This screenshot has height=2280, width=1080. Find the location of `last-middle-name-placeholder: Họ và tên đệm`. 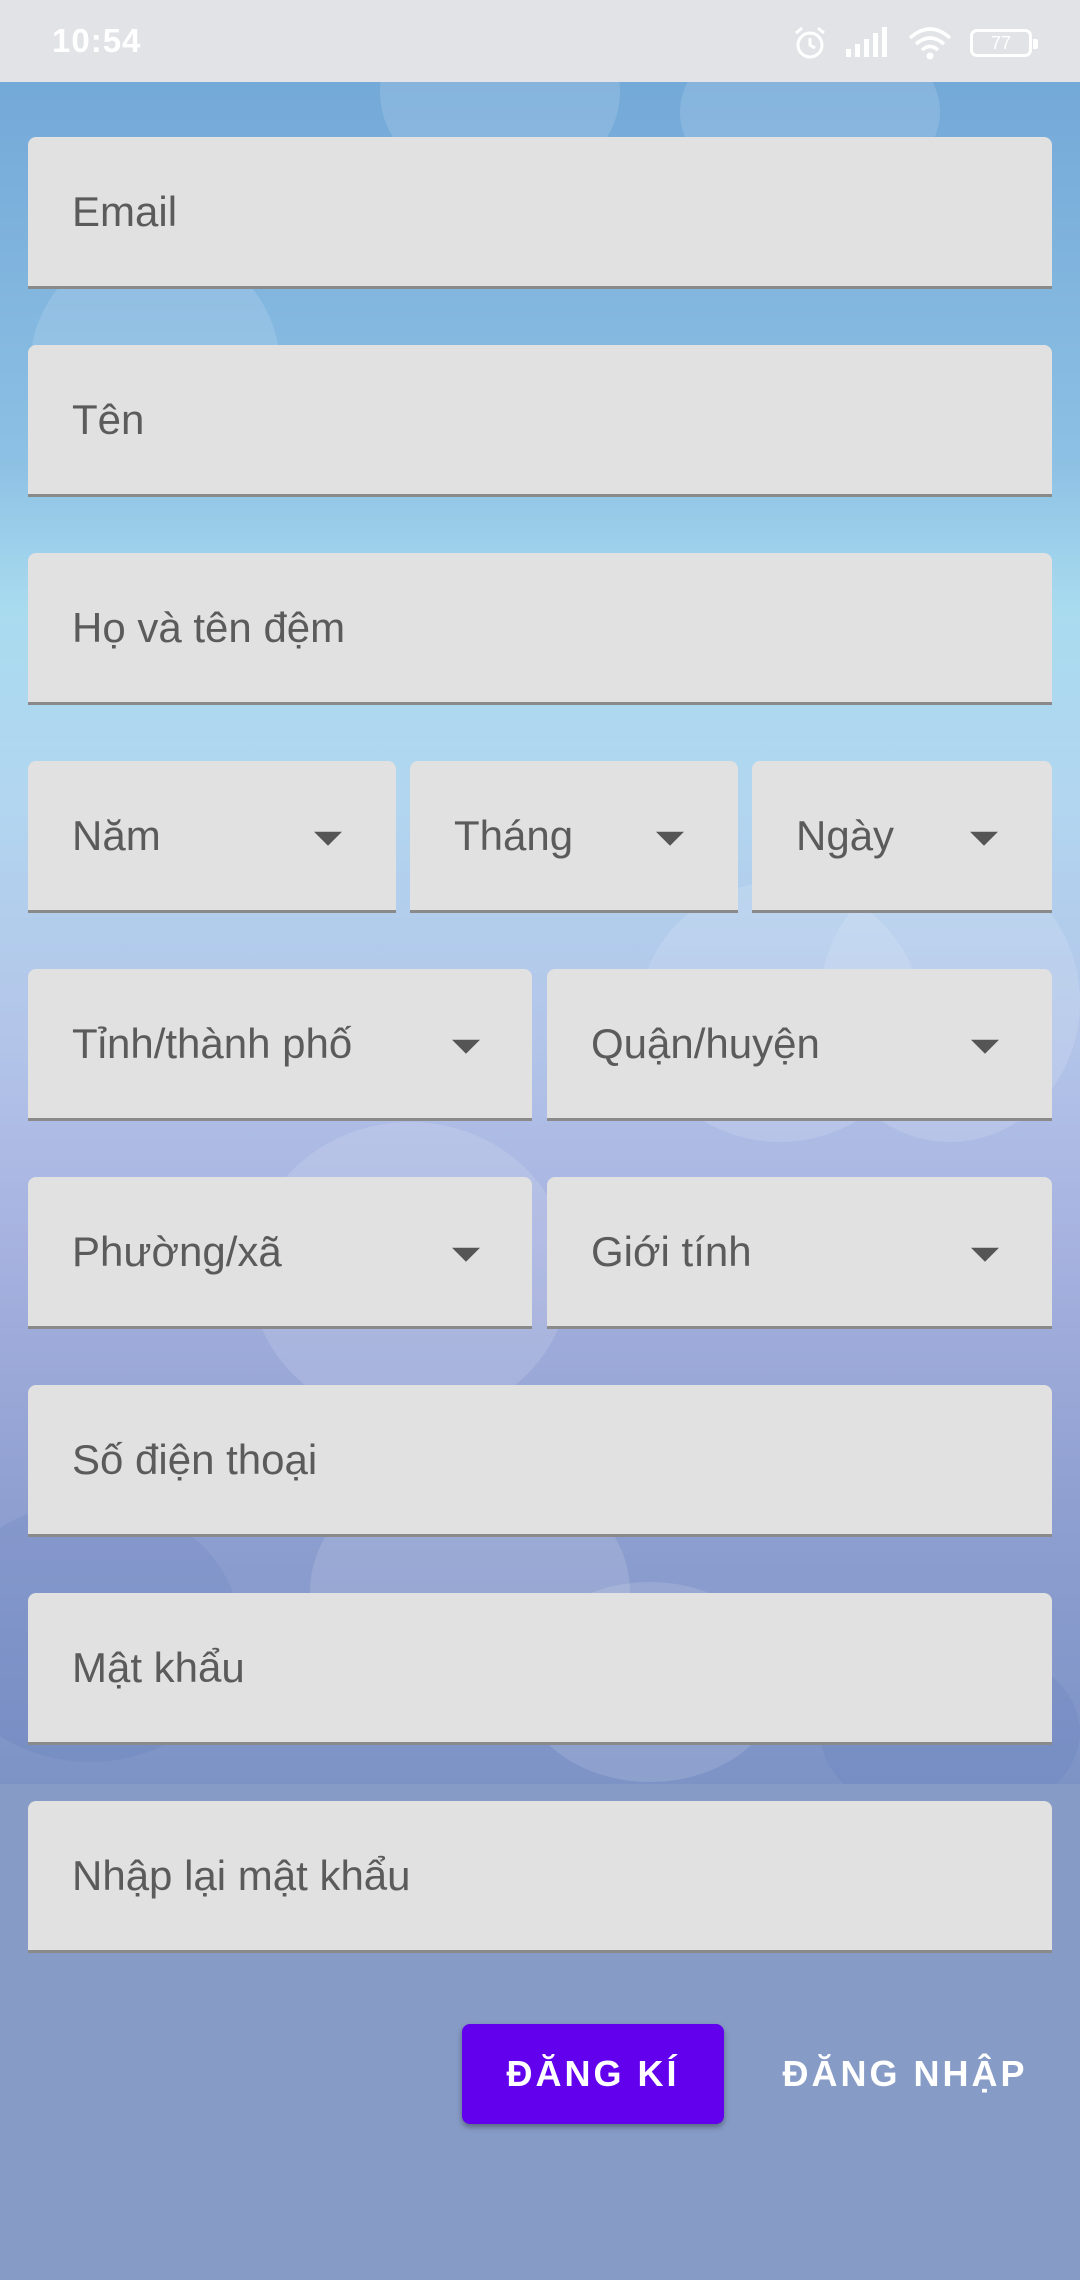

last-middle-name-placeholder: Họ và tên đệm is located at coordinates (209, 627).